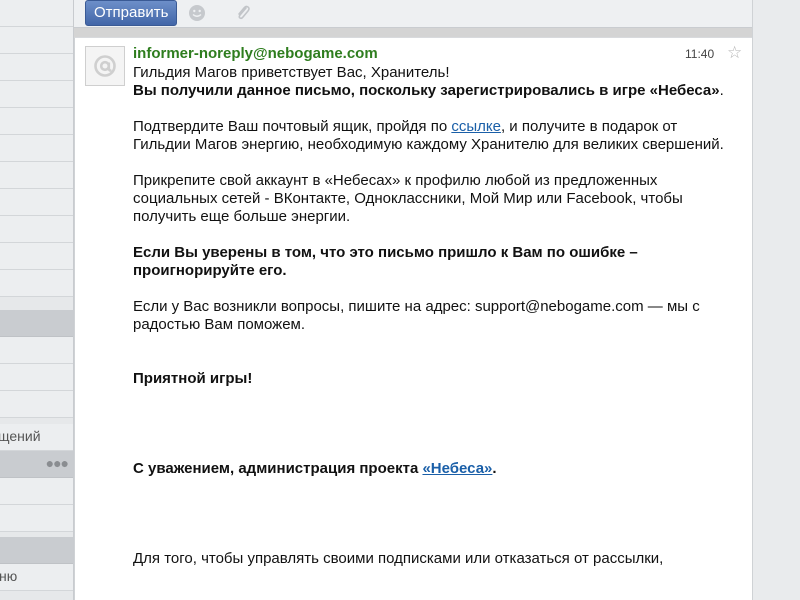  Describe the element at coordinates (413, 14) in the screenshot. I see `compose-toolbar: Отправить` at that location.